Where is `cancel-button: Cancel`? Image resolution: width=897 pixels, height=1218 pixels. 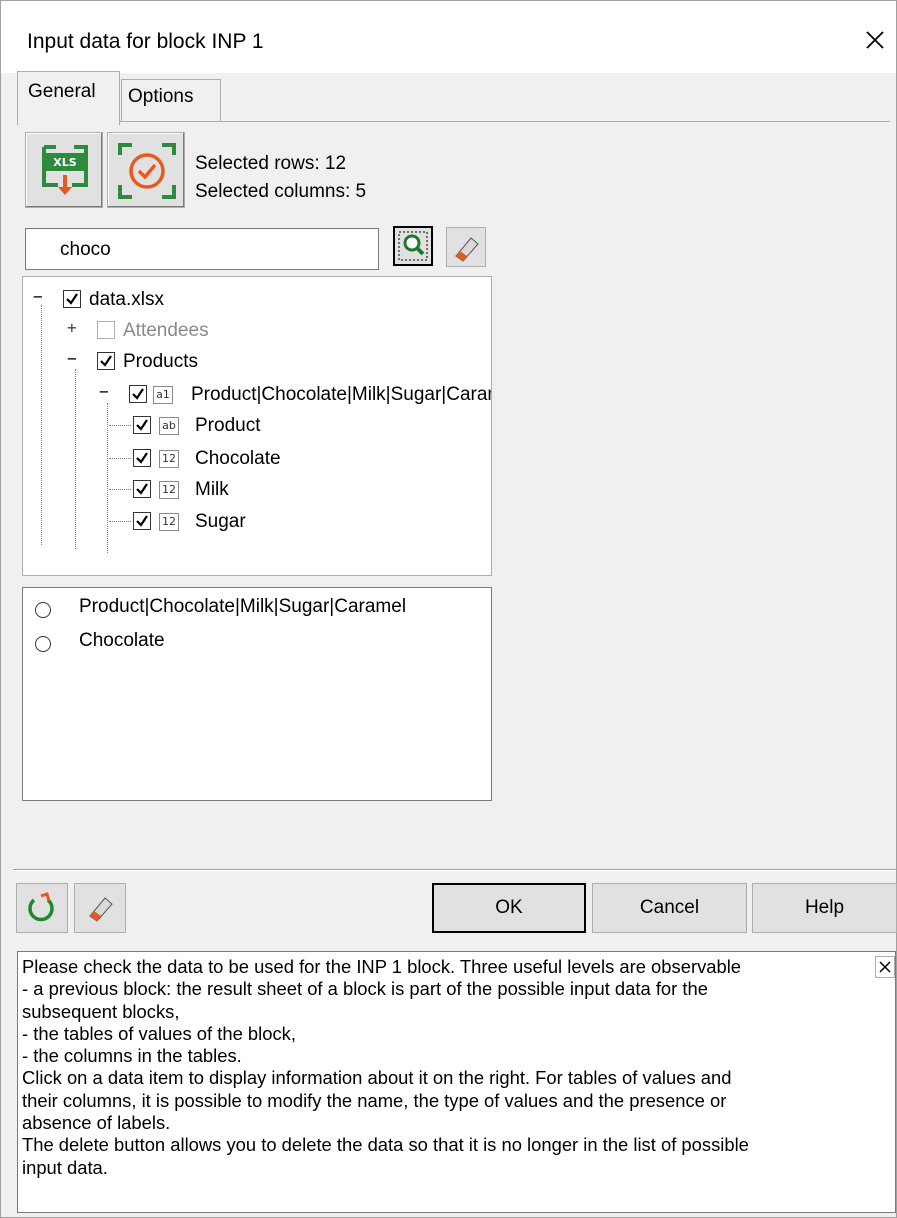 cancel-button: Cancel is located at coordinates (669, 908).